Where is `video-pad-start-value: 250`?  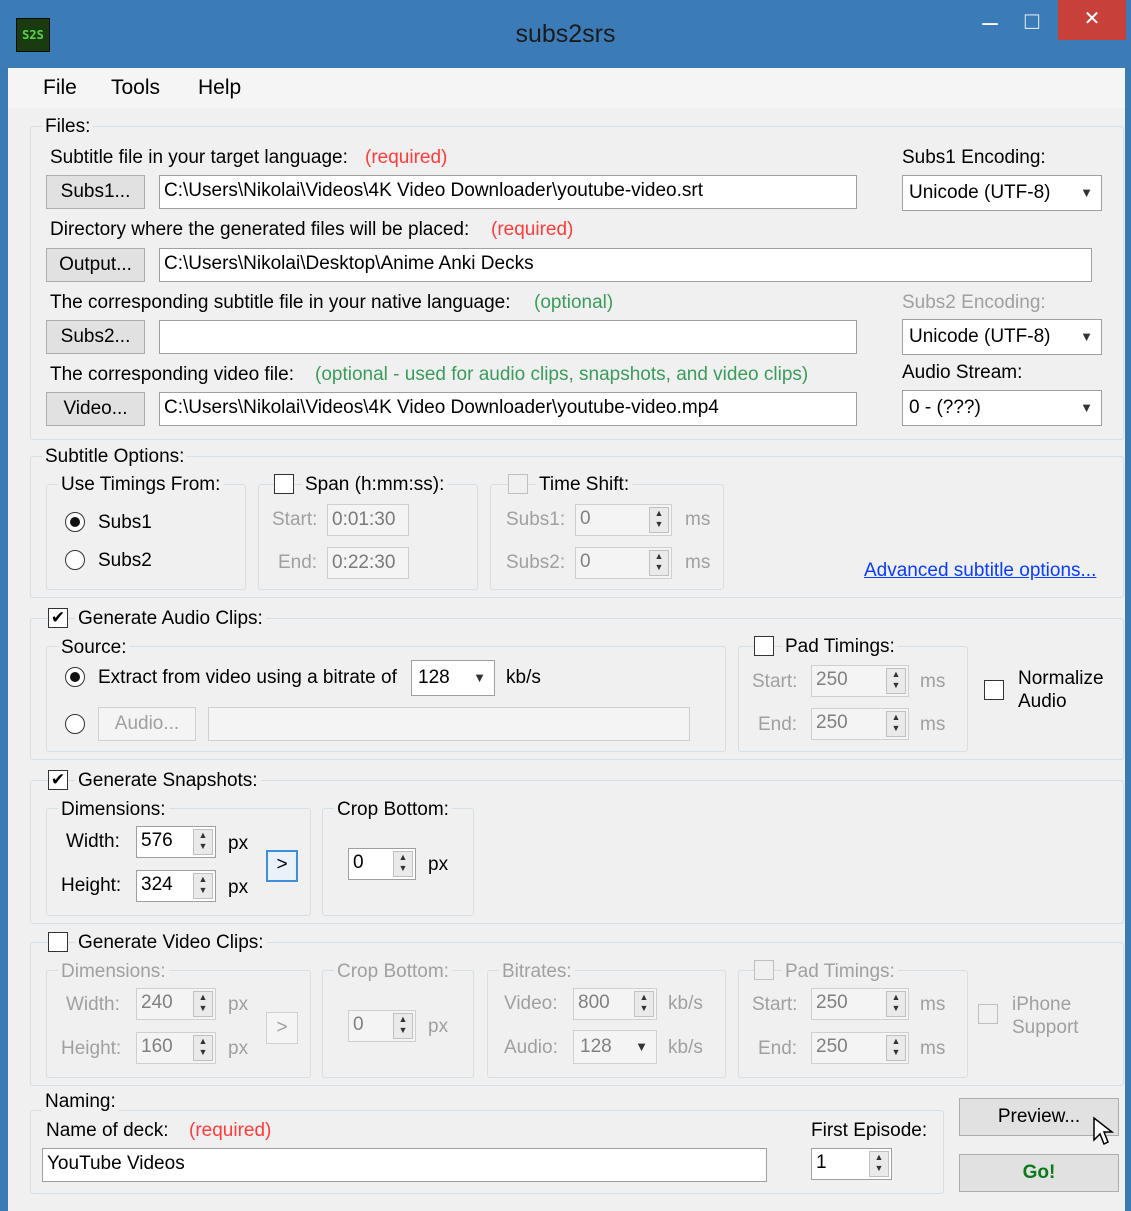 video-pad-start-value: 250 is located at coordinates (832, 1002).